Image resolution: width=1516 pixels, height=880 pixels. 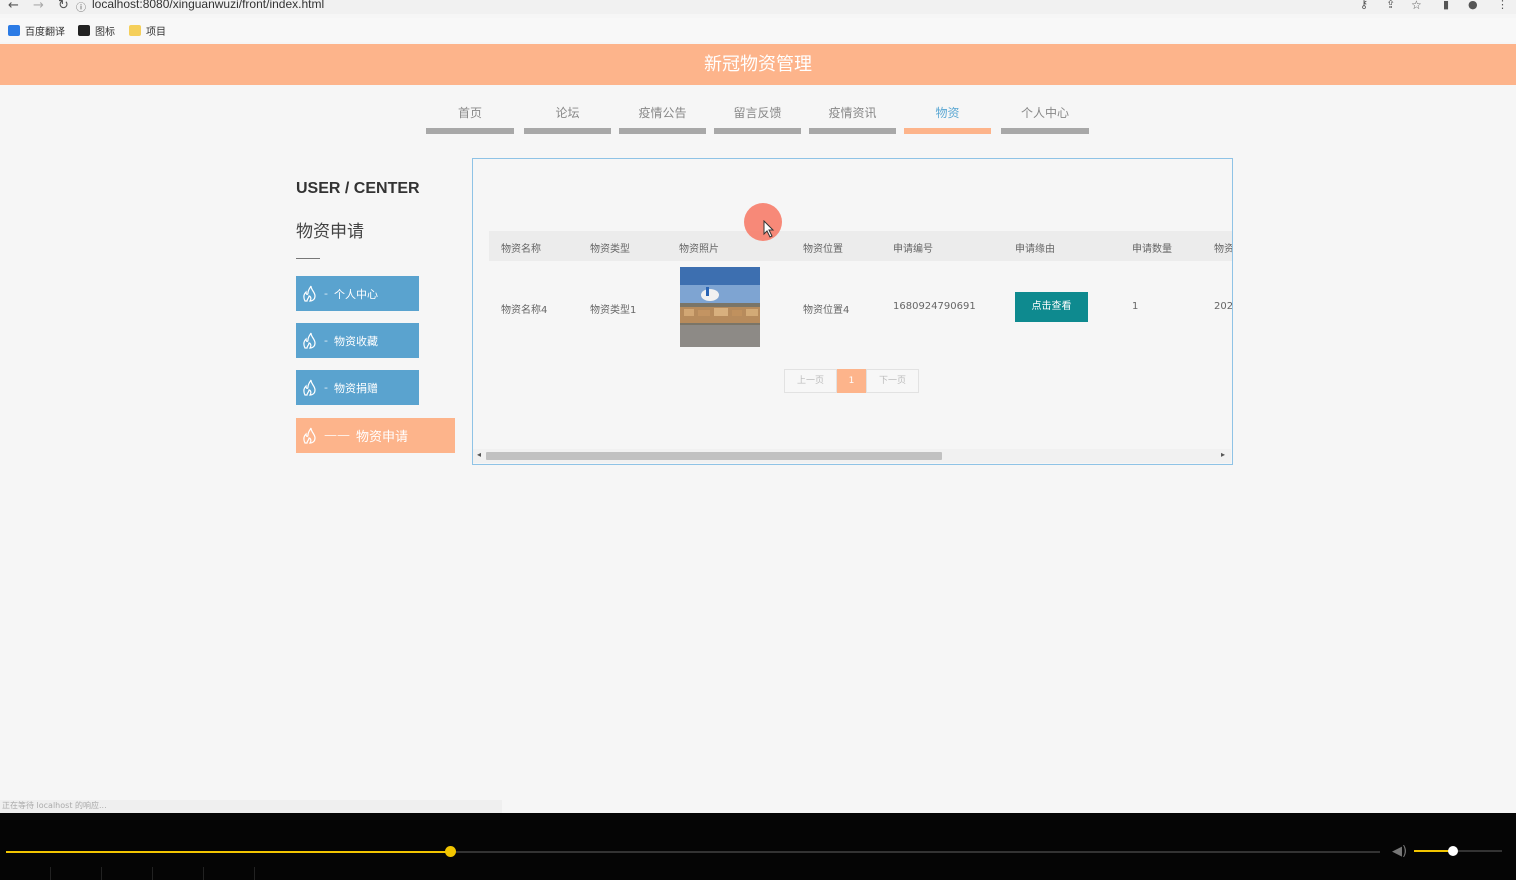 I want to click on tab-feedback: 留言反馈, so click(x=757, y=116).